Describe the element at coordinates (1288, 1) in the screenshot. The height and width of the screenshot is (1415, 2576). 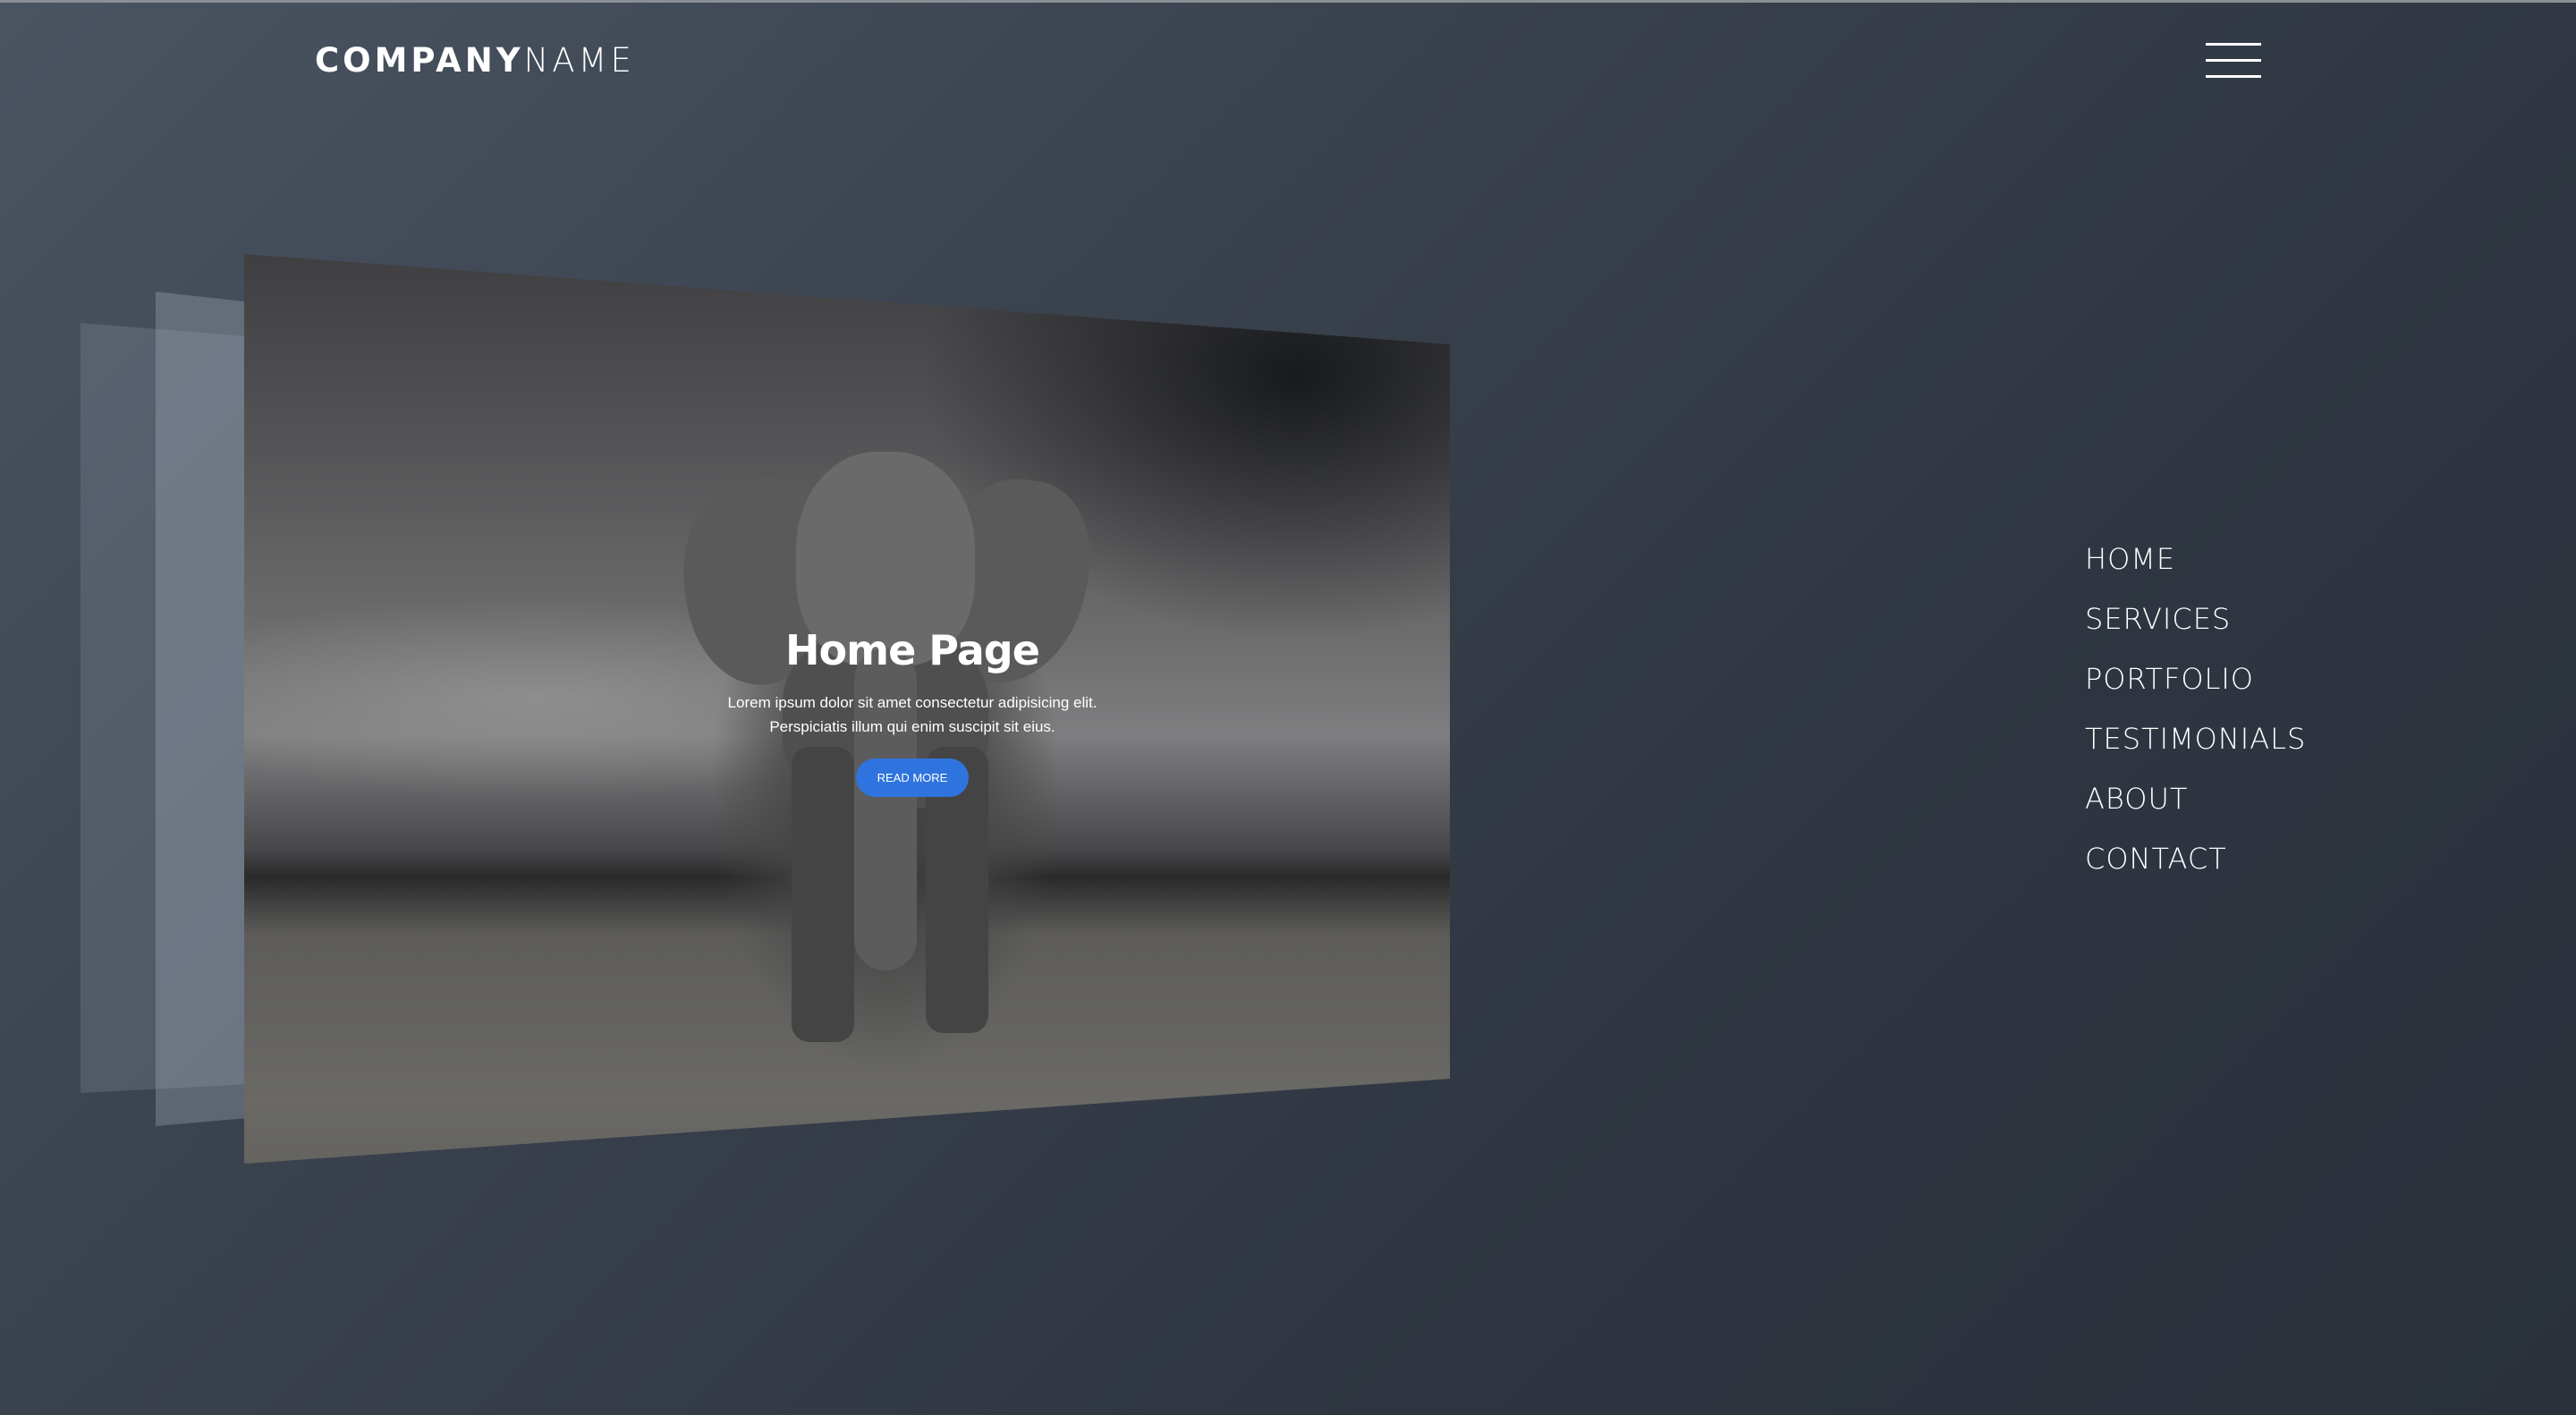
I see `top-border` at that location.